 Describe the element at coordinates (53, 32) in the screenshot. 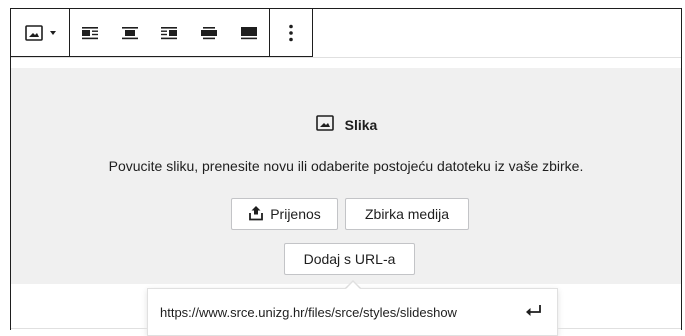

I see `caret-down-icon` at that location.